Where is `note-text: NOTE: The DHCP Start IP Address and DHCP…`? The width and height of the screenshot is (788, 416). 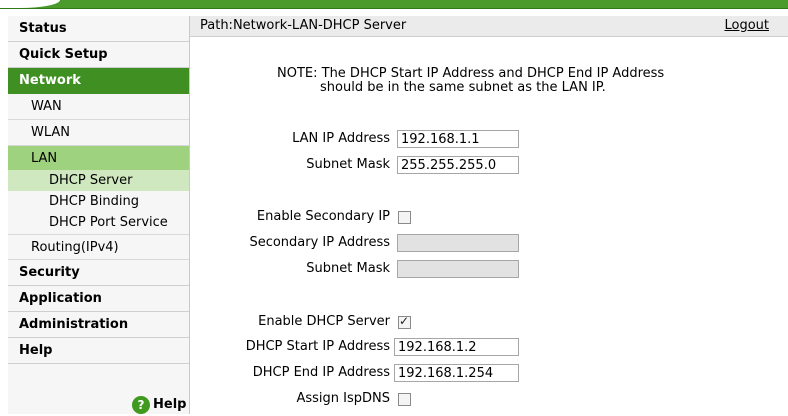 note-text: NOTE: The DHCP Start IP Address and DHCP… is located at coordinates (497, 81).